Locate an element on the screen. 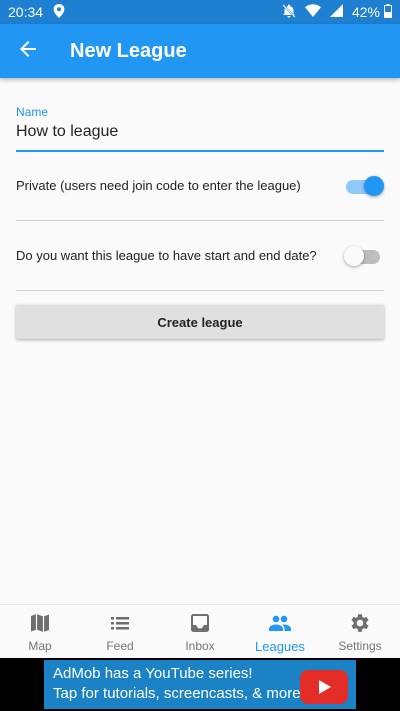  arrow-left-icon is located at coordinates (28, 51).